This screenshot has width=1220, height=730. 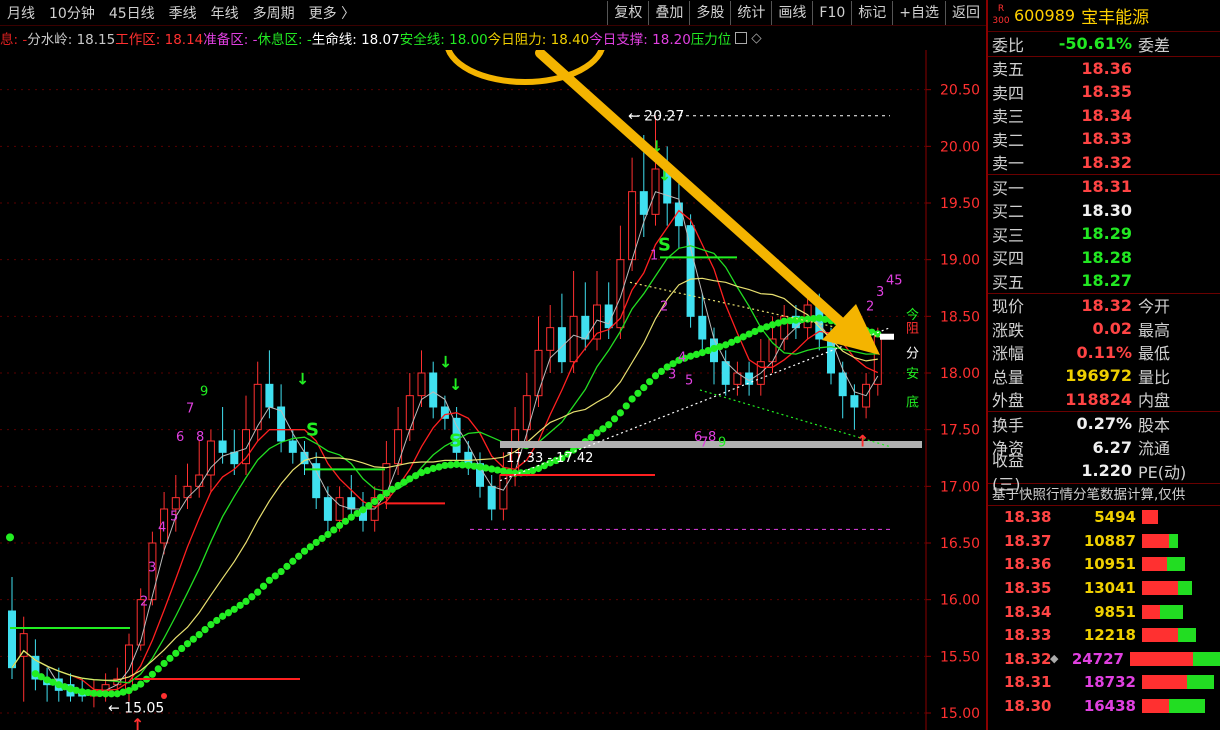 I want to click on sequence-count: 4, so click(x=162, y=528).